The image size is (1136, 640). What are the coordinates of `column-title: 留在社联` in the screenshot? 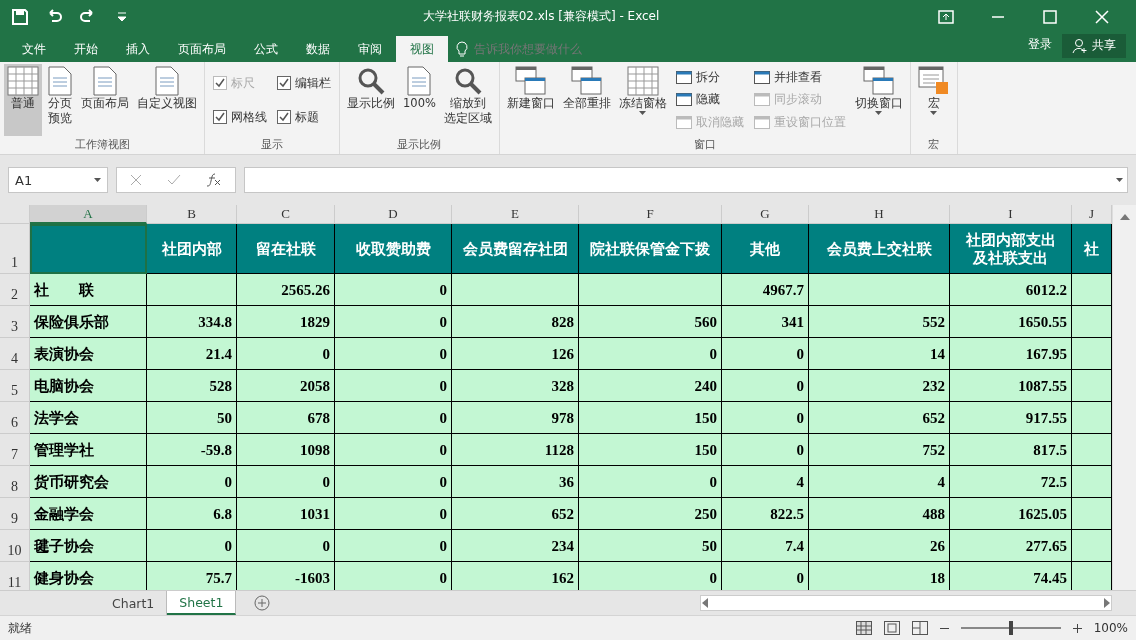 It's located at (286, 249).